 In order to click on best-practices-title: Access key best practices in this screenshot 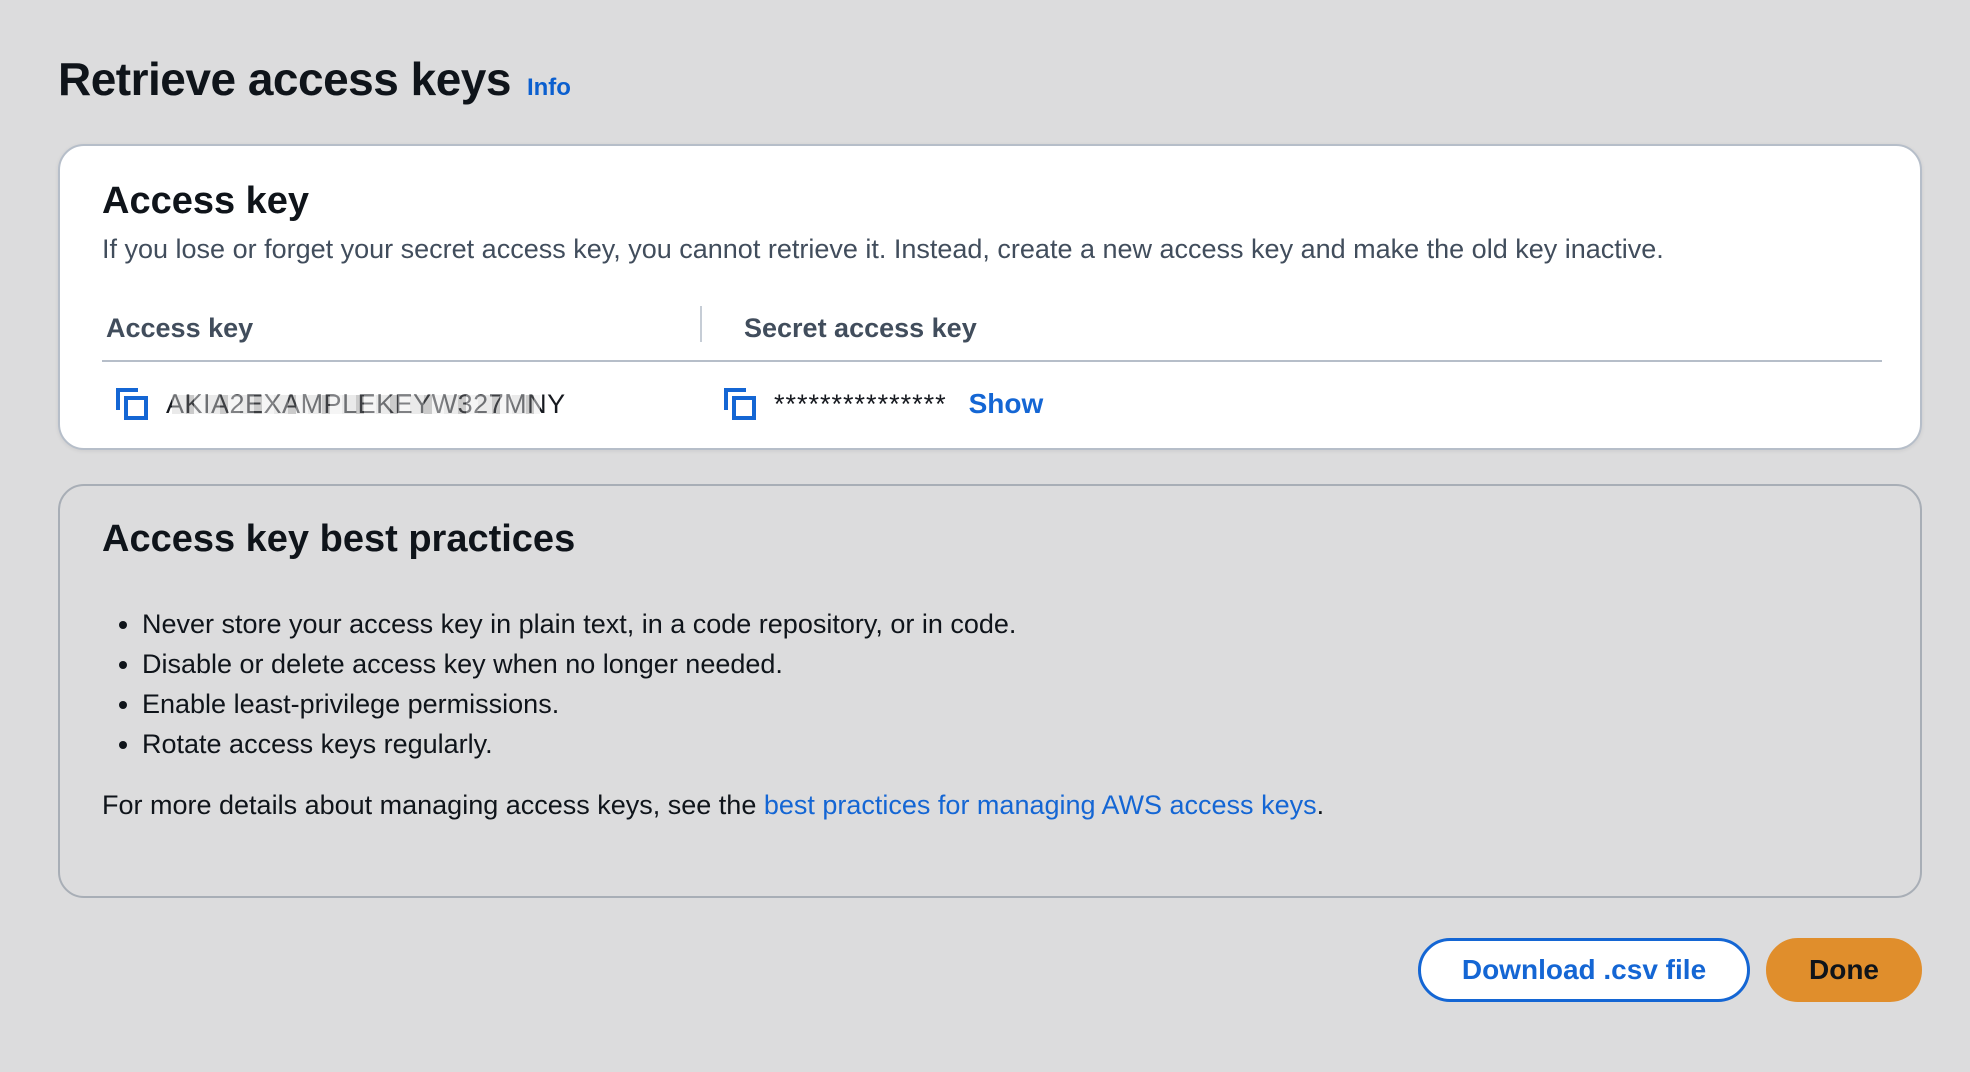, I will do `click(339, 539)`.